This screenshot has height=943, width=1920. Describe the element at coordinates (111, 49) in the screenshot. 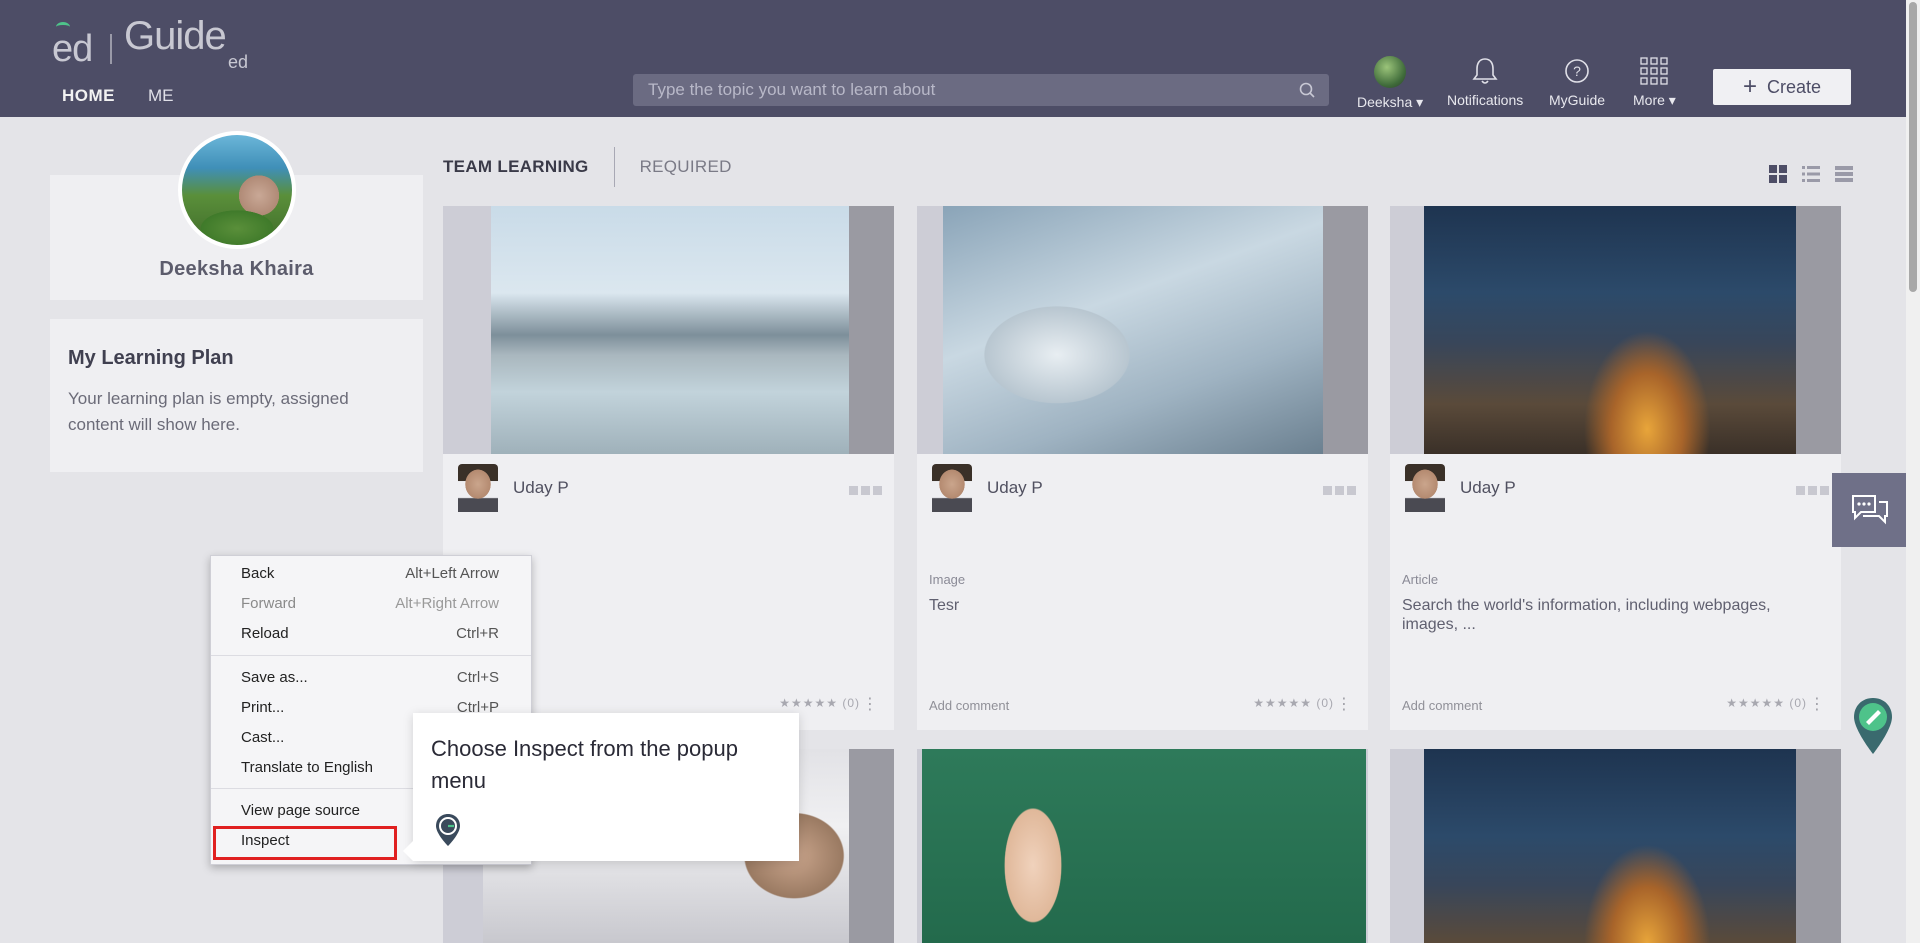

I see `logo-divider` at that location.